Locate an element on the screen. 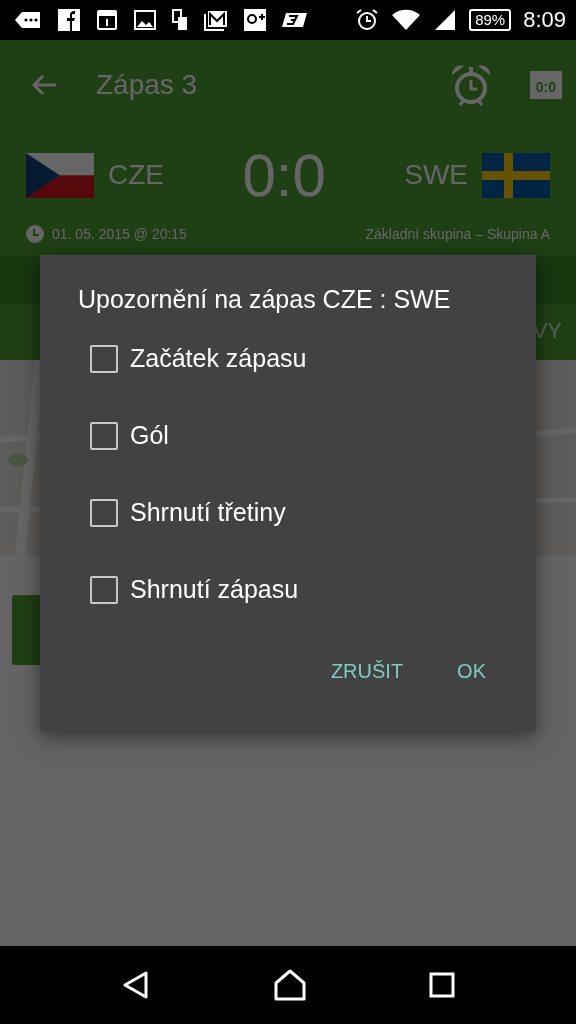 Image resolution: width=576 pixels, height=1024 pixels. clock-time: 8:09 is located at coordinates (544, 20).